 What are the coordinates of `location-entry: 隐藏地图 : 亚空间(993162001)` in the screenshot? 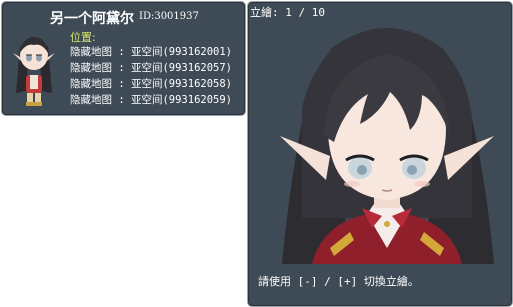 It's located at (151, 52).